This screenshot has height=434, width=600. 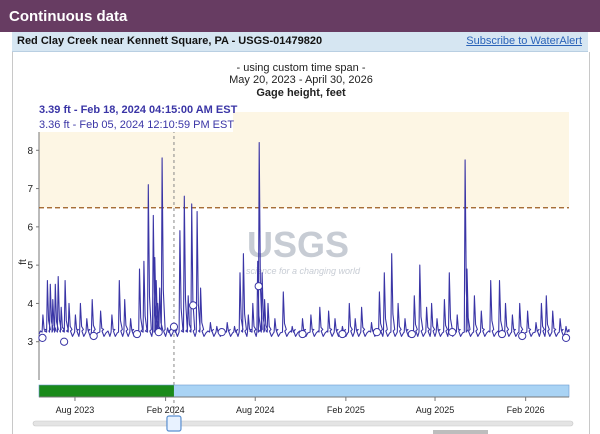 What do you see at coordinates (526, 410) in the screenshot?
I see `x-tick-label: Feb 2026` at bounding box center [526, 410].